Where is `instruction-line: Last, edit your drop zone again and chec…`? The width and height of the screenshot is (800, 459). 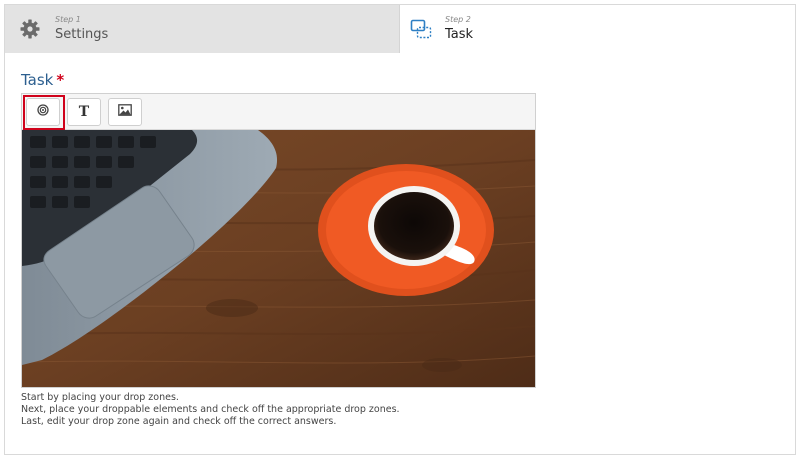
instruction-line: Last, edit your drop zone again and chec… is located at coordinates (179, 421).